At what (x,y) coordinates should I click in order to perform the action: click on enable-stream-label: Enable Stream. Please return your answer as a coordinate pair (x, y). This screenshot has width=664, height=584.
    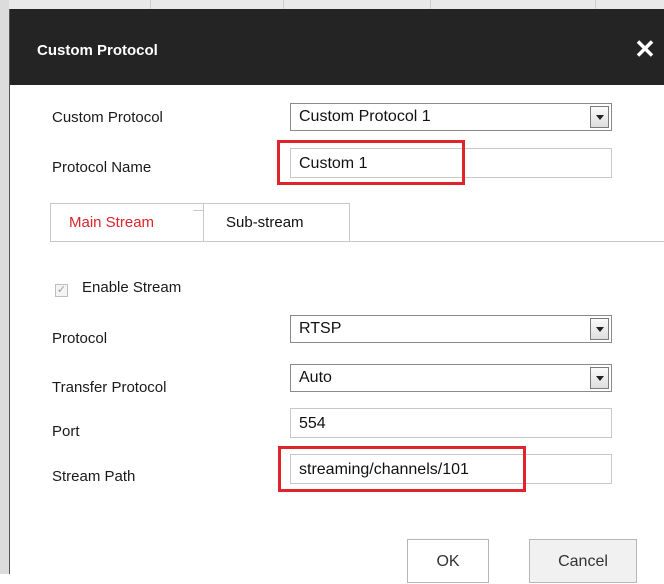
    Looking at the image, I should click on (132, 287).